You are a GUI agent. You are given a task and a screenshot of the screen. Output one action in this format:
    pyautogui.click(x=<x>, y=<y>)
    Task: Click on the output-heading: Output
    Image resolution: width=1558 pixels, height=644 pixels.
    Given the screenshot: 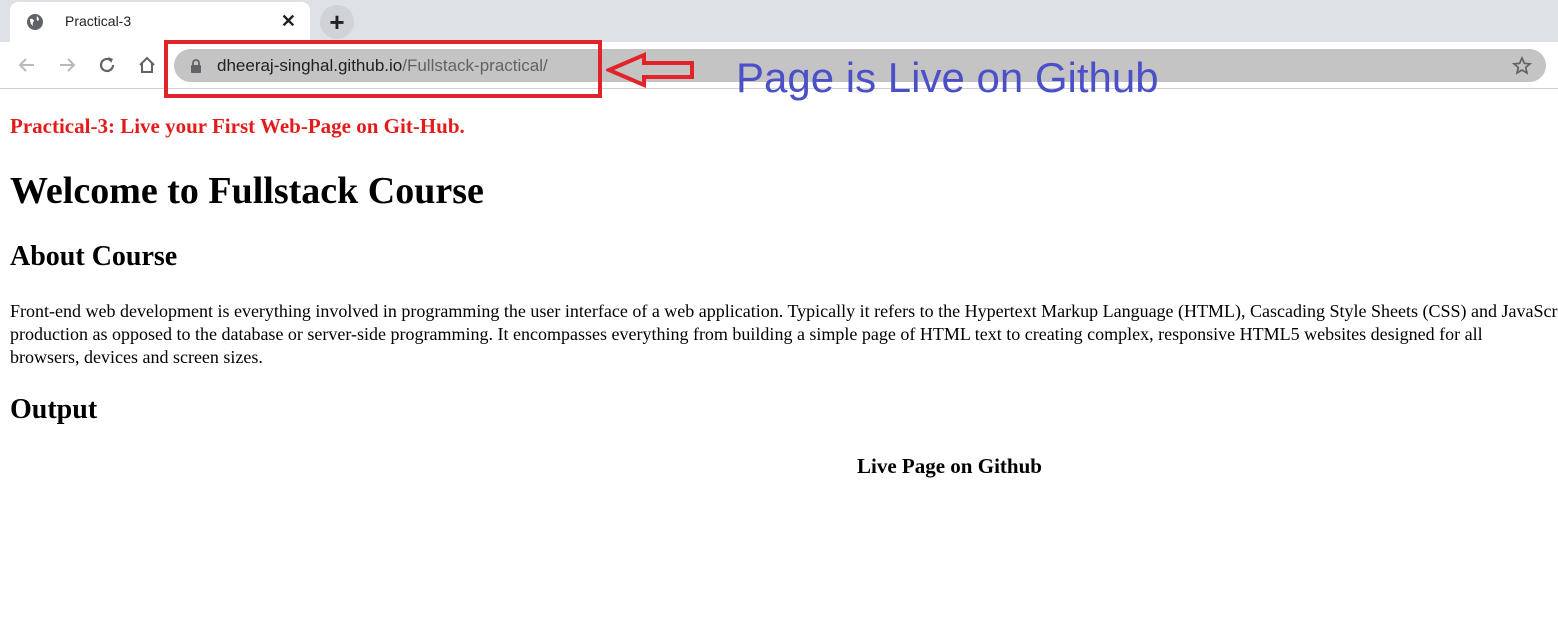 What is the action you would take?
    pyautogui.click(x=54, y=409)
    